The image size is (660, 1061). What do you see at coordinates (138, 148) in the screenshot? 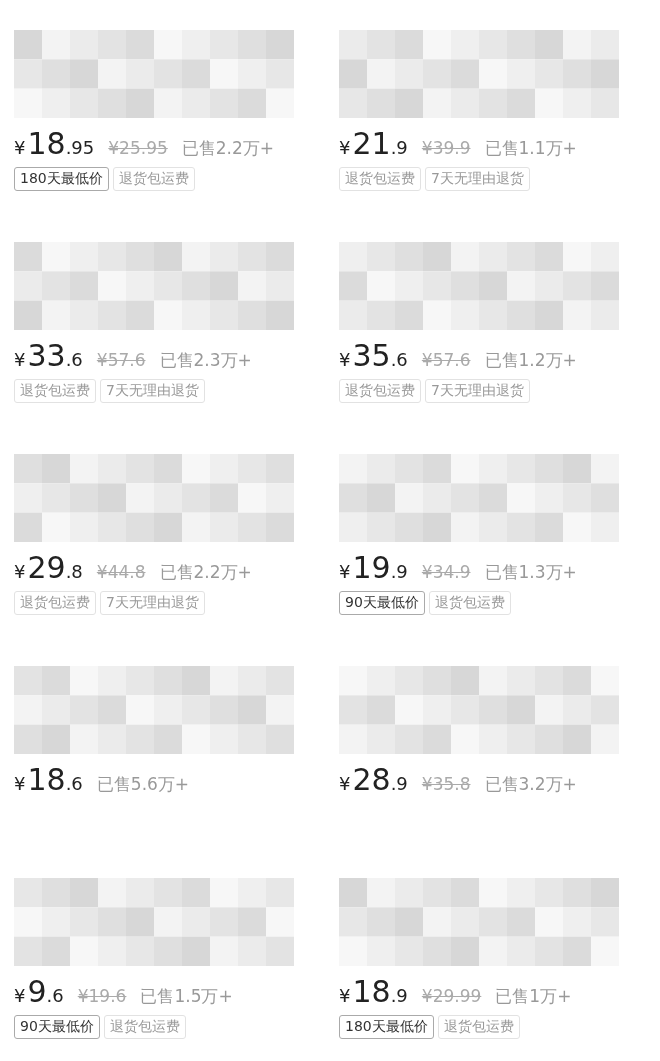
I see `original-price: ¥25.95` at bounding box center [138, 148].